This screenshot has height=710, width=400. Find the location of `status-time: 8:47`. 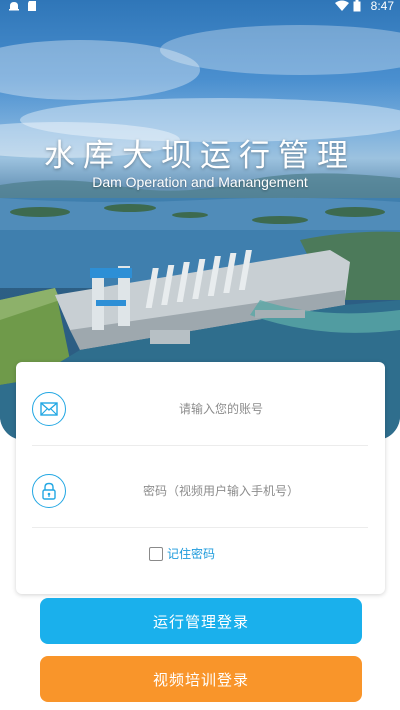

status-time: 8:47 is located at coordinates (382, 6).